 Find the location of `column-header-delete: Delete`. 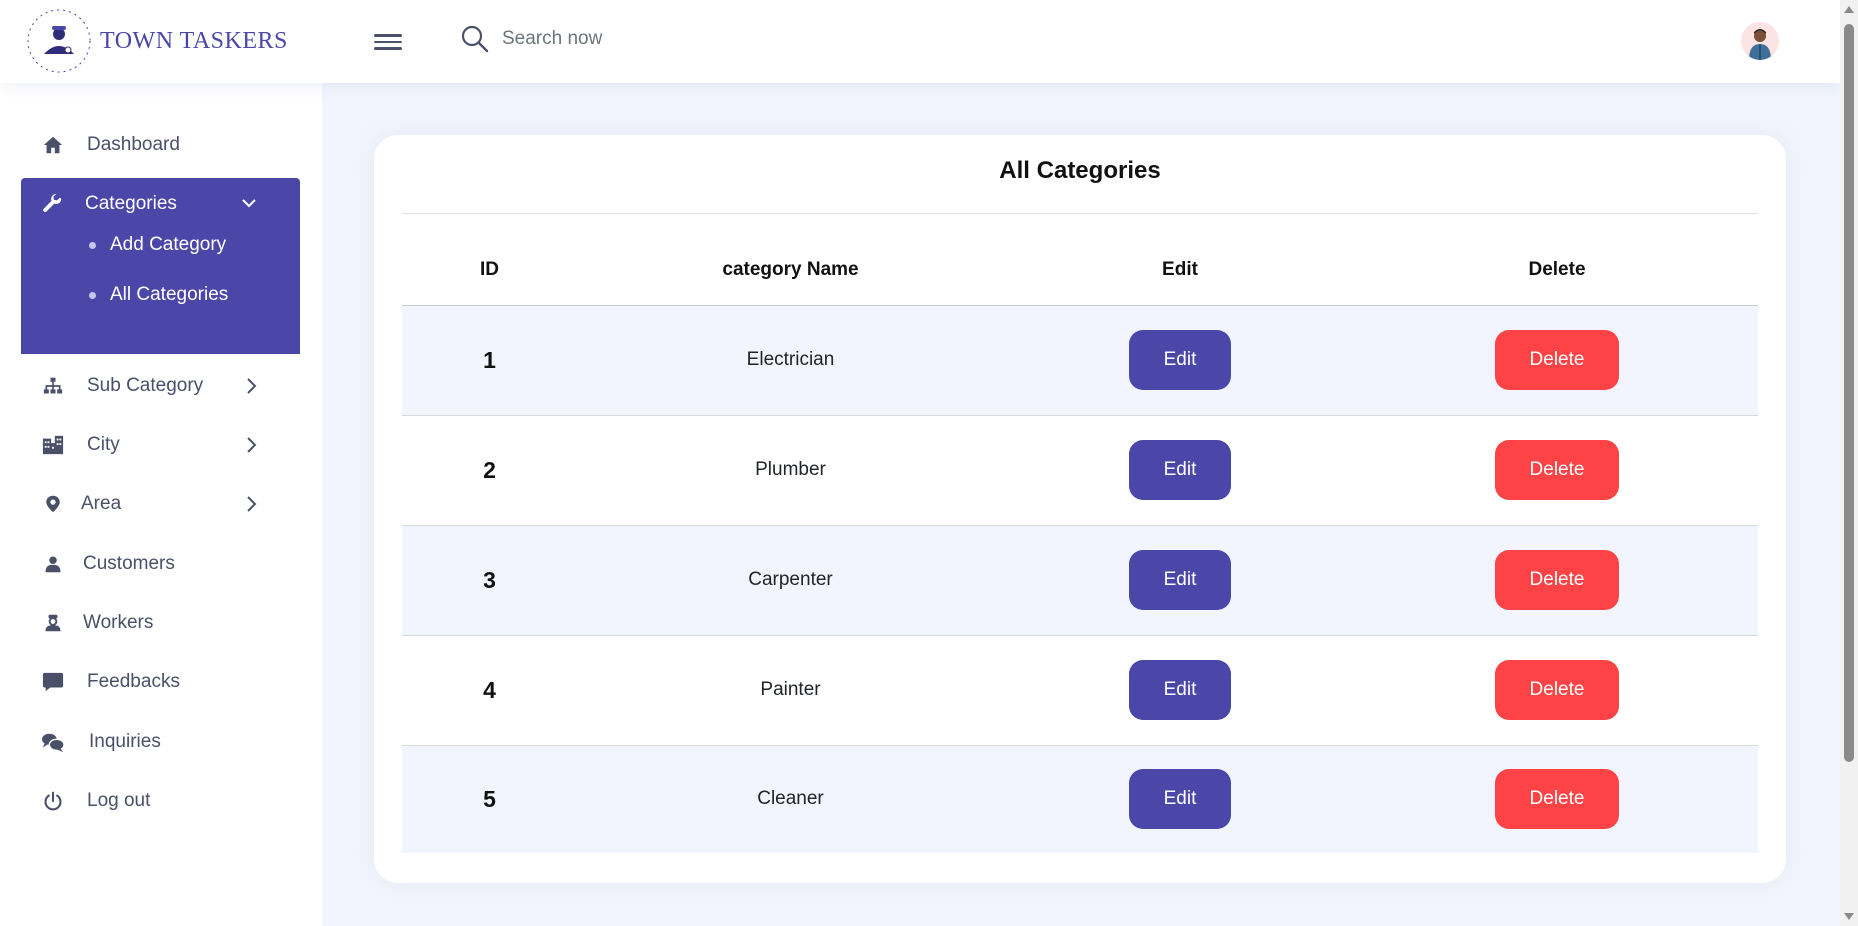

column-header-delete: Delete is located at coordinates (1557, 270).